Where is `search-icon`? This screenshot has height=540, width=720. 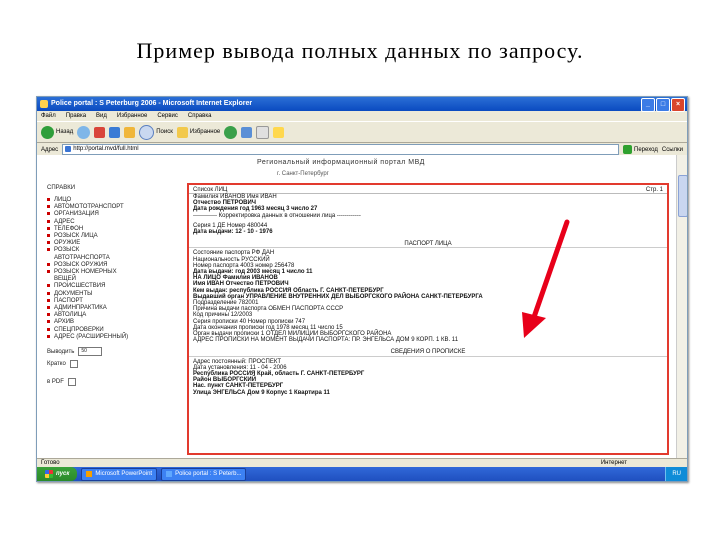 search-icon is located at coordinates (147, 132).